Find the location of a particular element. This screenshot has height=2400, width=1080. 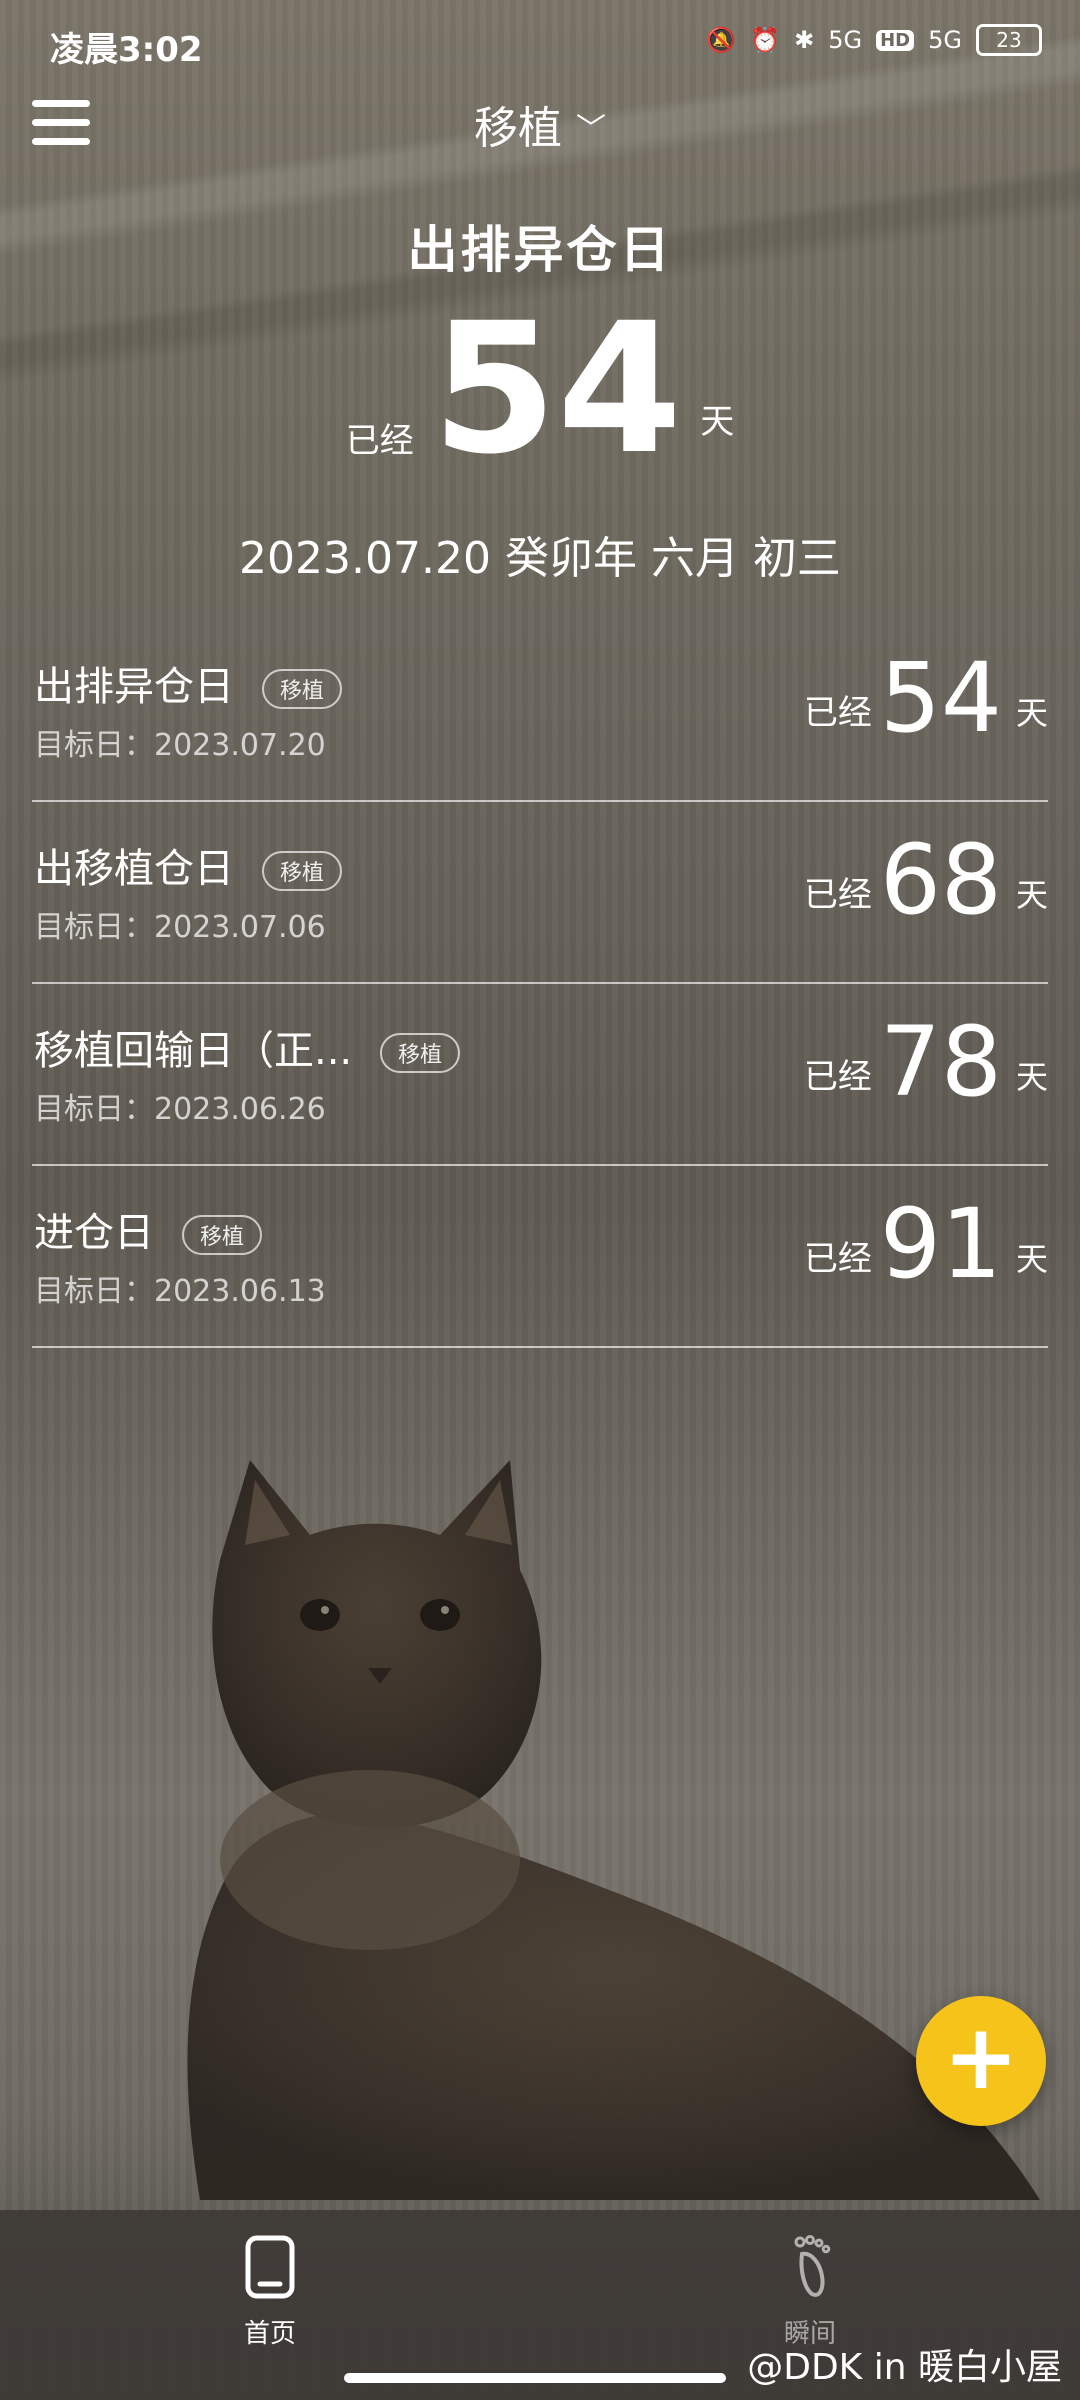

hero-count: 已经 54 天 is located at coordinates (540, 390).